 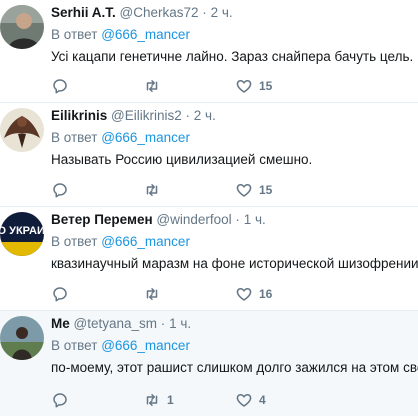 I want to click on user-handle: @tetyana_sm, so click(x=116, y=323).